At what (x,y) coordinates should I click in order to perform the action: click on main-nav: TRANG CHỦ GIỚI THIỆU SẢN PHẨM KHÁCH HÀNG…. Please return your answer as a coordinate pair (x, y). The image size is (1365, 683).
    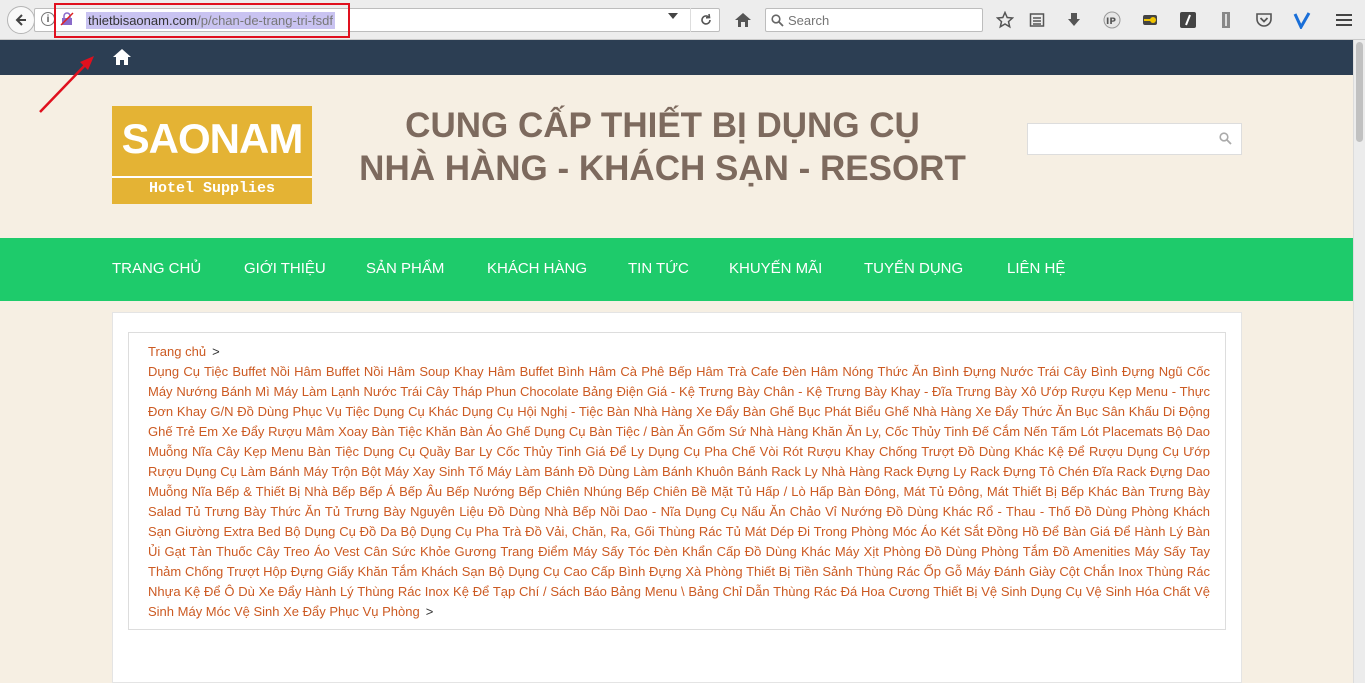
    Looking at the image, I should click on (676, 269).